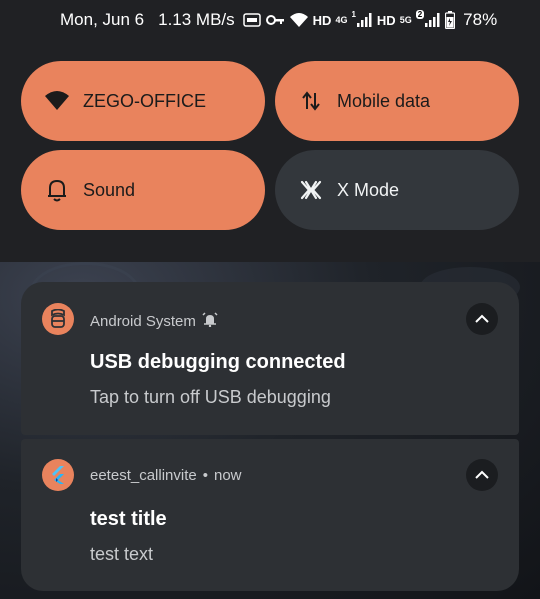 Image resolution: width=540 pixels, height=599 pixels. Describe the element at coordinates (143, 475) in the screenshot. I see `app-name-text: eetest_callinvite` at that location.